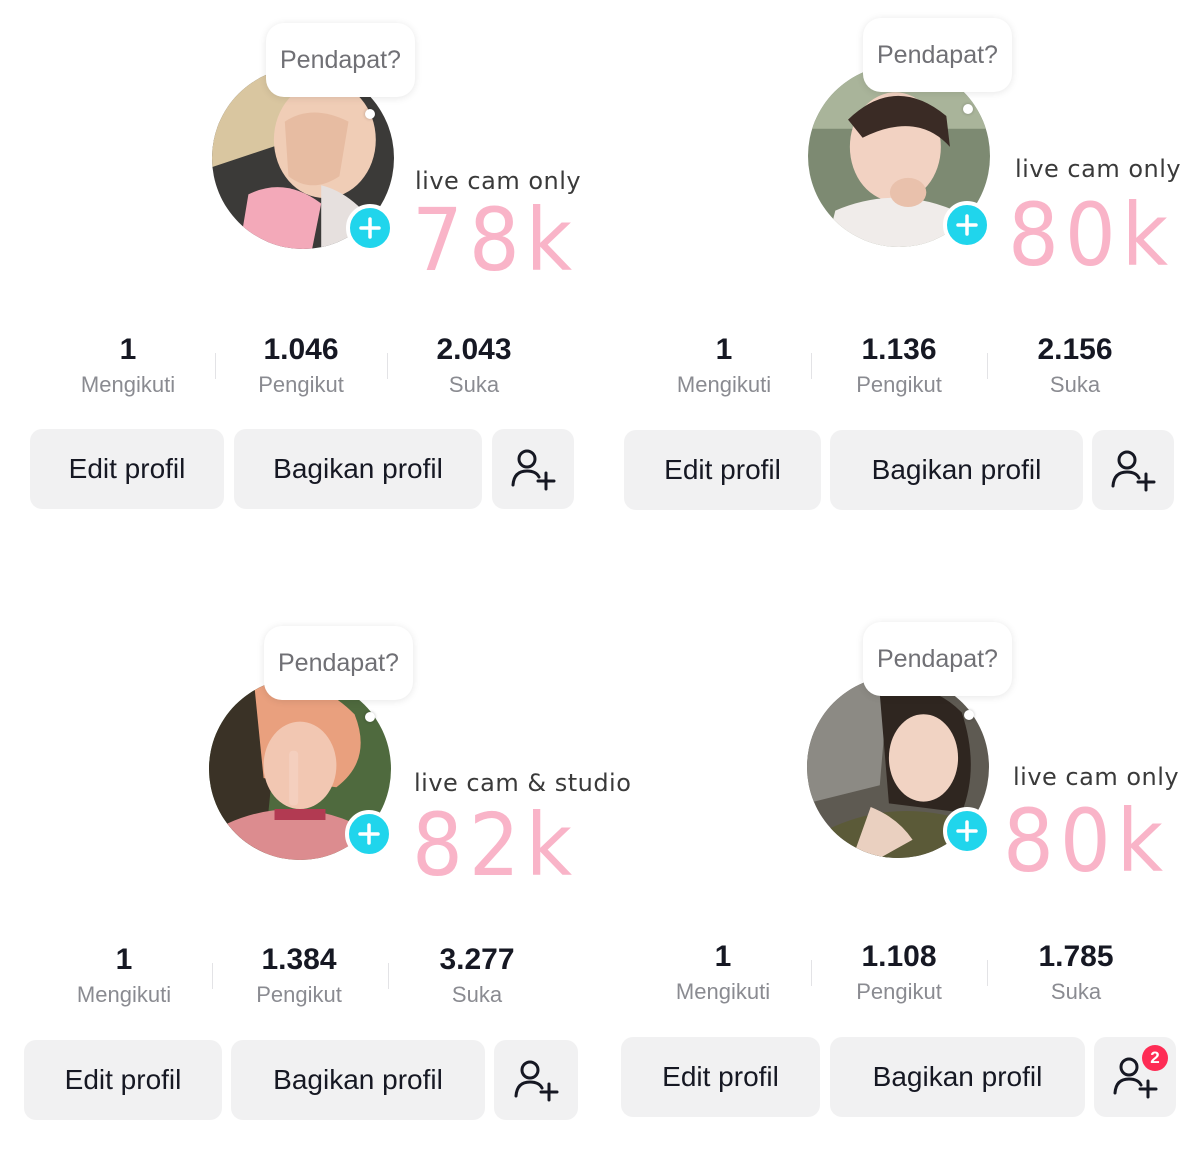 This screenshot has width=1200, height=1163. What do you see at coordinates (495, 240) in the screenshot?
I see `highlight-number: 78k` at bounding box center [495, 240].